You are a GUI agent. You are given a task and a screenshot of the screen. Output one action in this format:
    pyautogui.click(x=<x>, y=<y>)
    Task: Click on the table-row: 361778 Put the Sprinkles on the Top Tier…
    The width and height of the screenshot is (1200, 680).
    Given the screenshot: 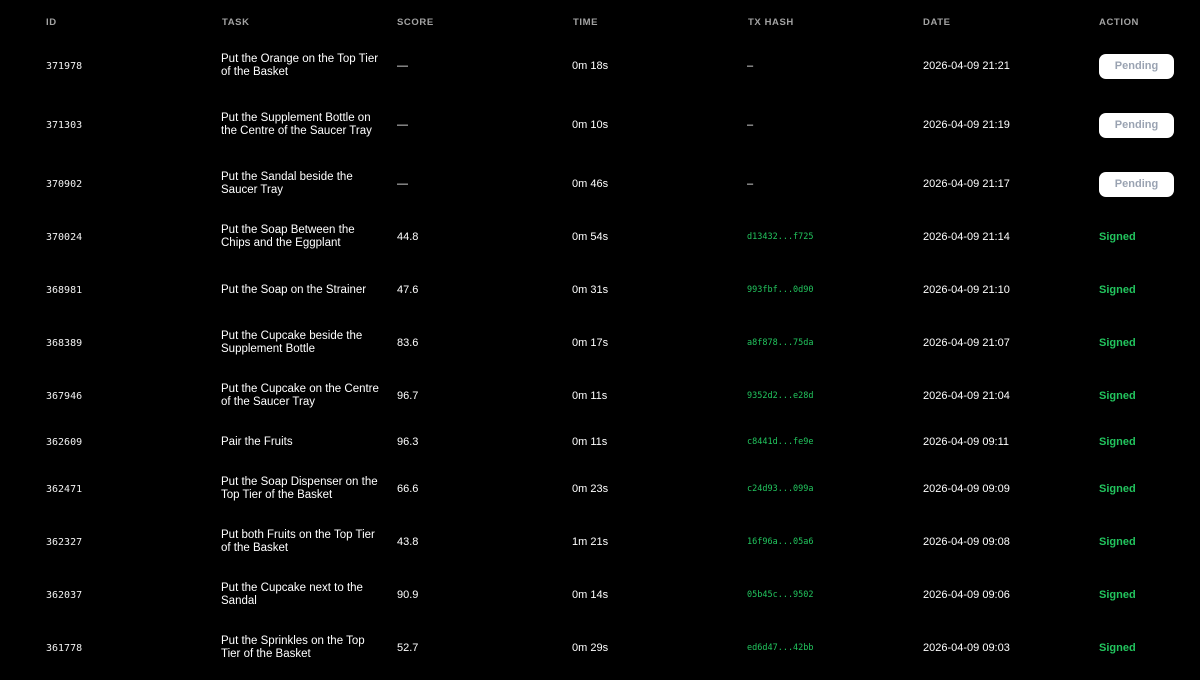 What is the action you would take?
    pyautogui.click(x=600, y=648)
    